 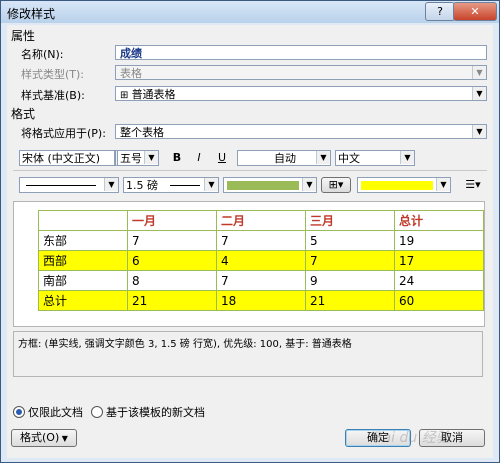 I want to click on new-documents-radio, so click(x=97, y=412).